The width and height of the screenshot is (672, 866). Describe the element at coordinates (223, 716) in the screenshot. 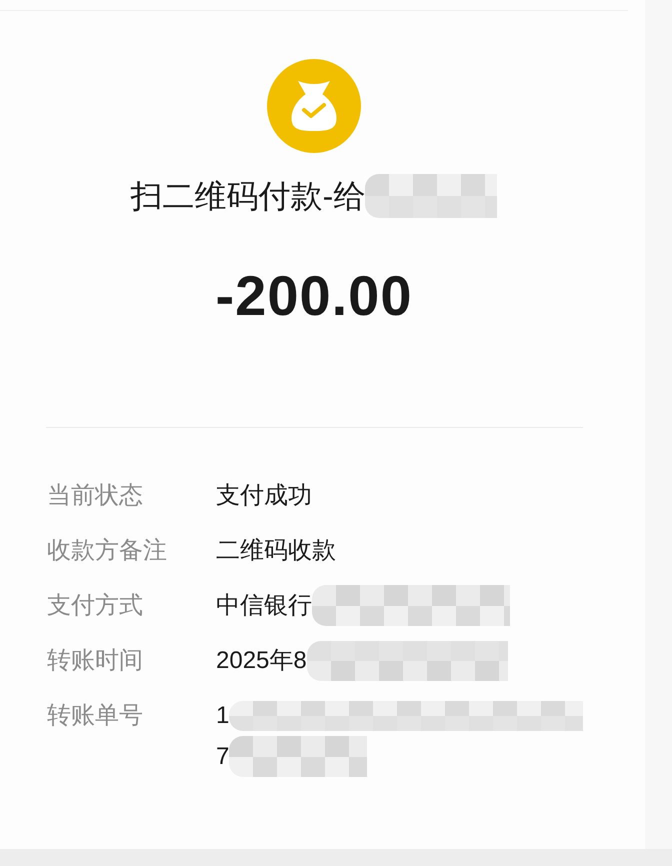

I see `detail-value: 1` at that location.